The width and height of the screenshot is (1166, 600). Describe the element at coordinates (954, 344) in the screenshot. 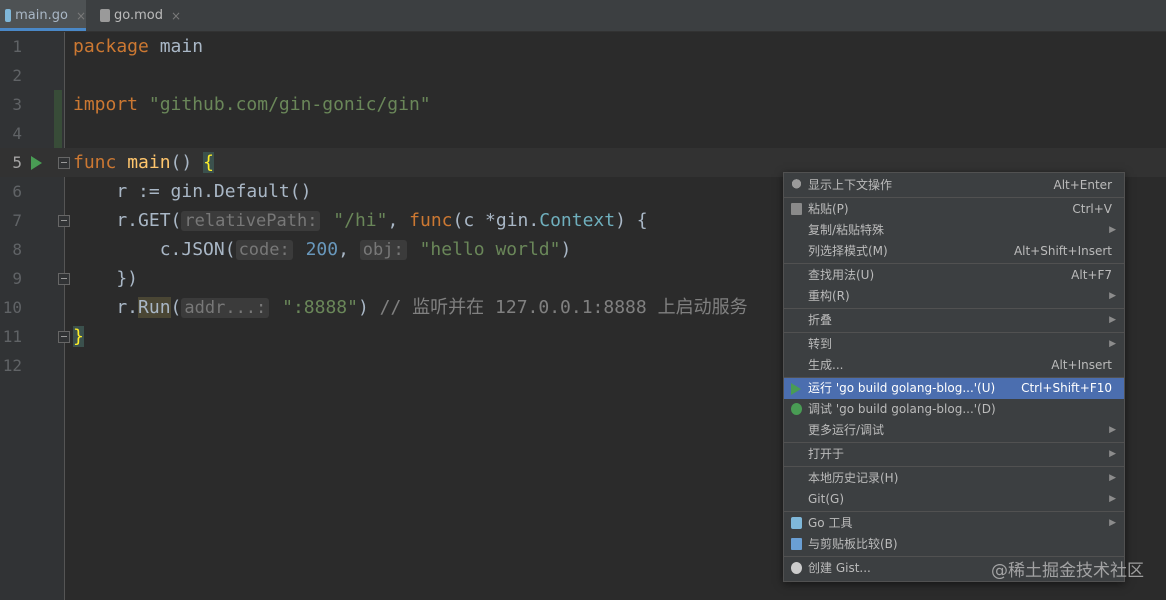

I see `menu-item-goto: 转到 ▶` at that location.